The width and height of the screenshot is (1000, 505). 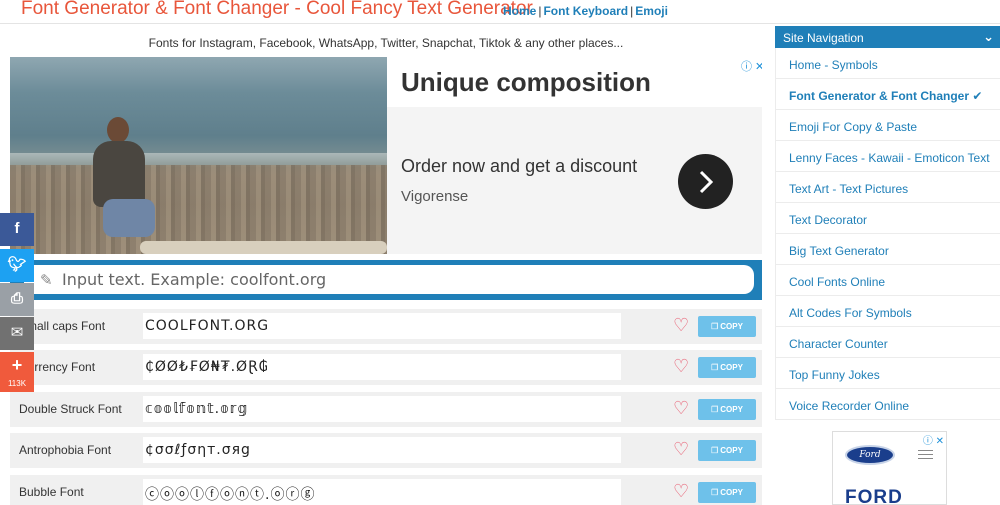 I want to click on sidebar-item-character-counter: Character Counter, so click(x=887, y=342).